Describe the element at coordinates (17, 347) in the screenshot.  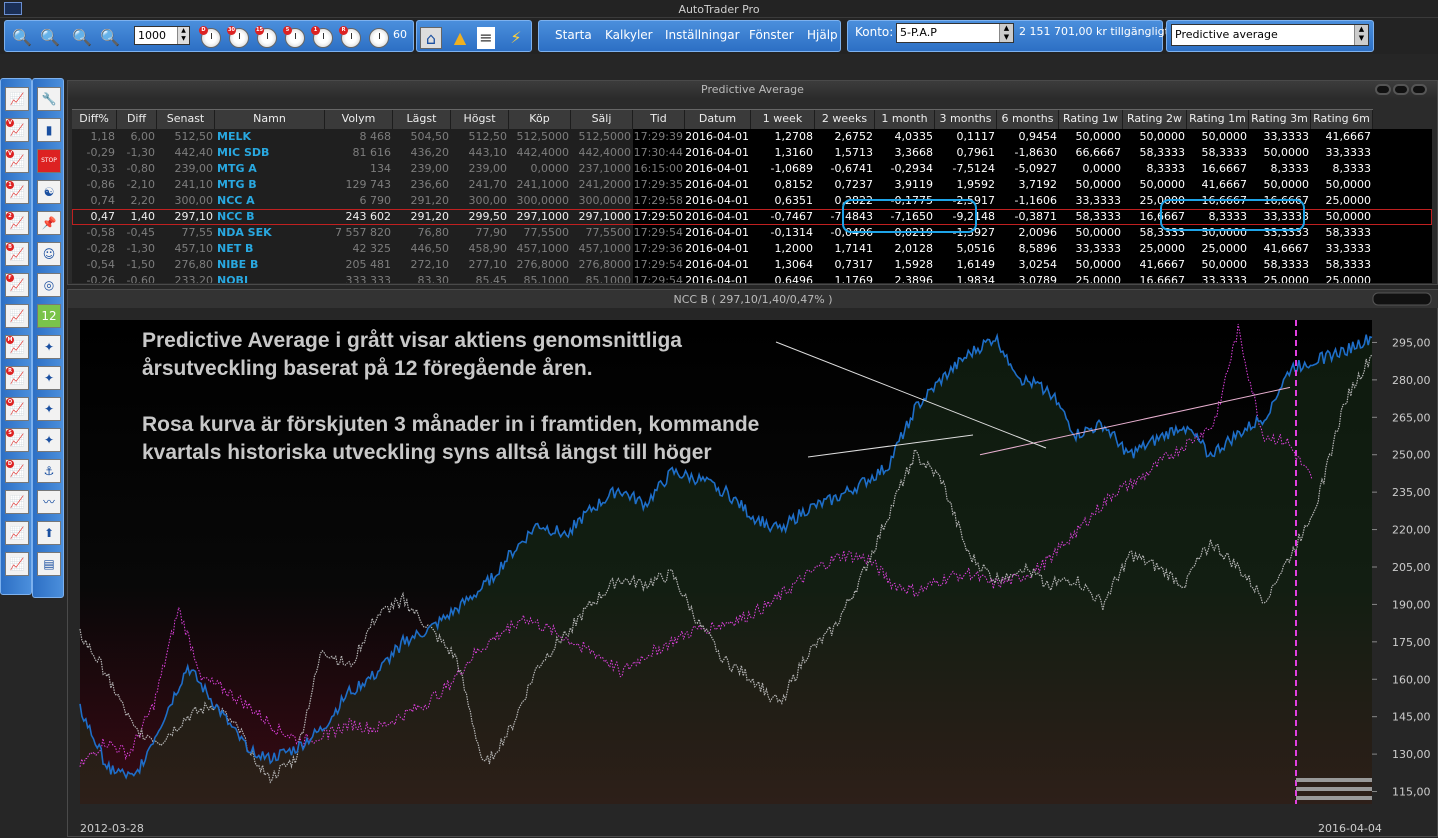
I see `chart-type-icon: 📈 M` at that location.